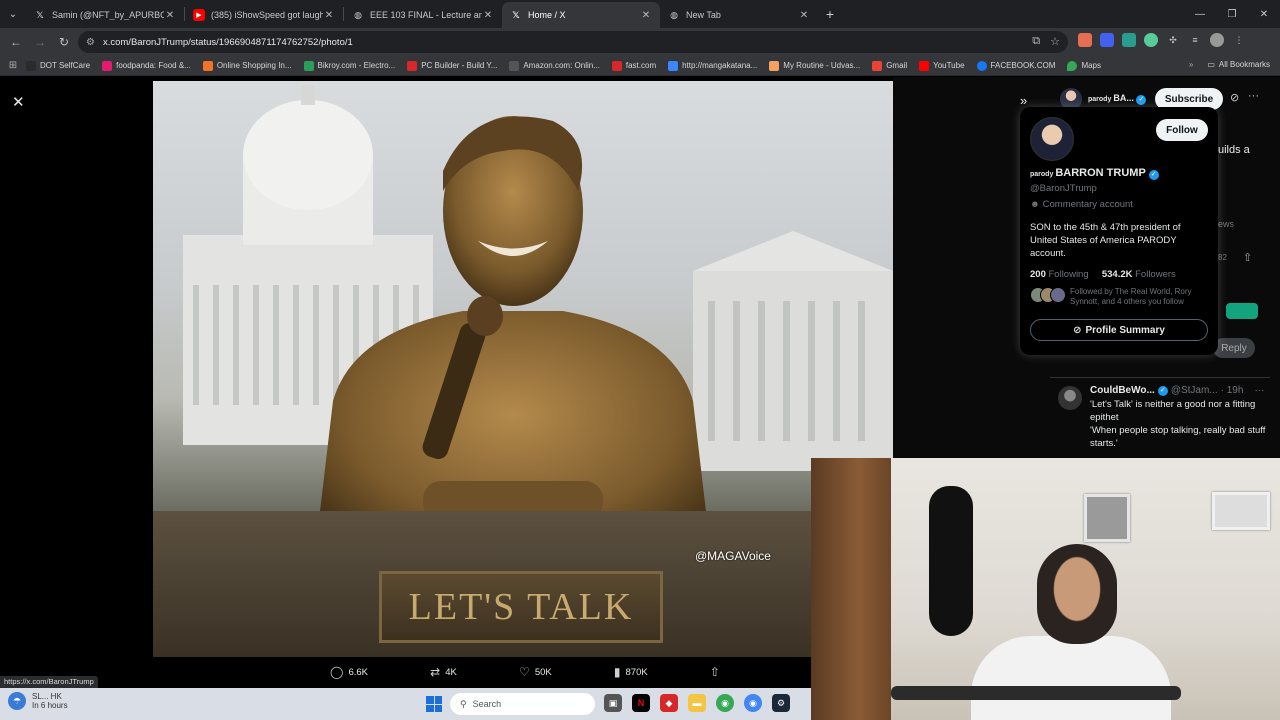 The image size is (1280, 720). Describe the element at coordinates (1234, 348) in the screenshot. I see `reply-submit-button: Reply` at that location.